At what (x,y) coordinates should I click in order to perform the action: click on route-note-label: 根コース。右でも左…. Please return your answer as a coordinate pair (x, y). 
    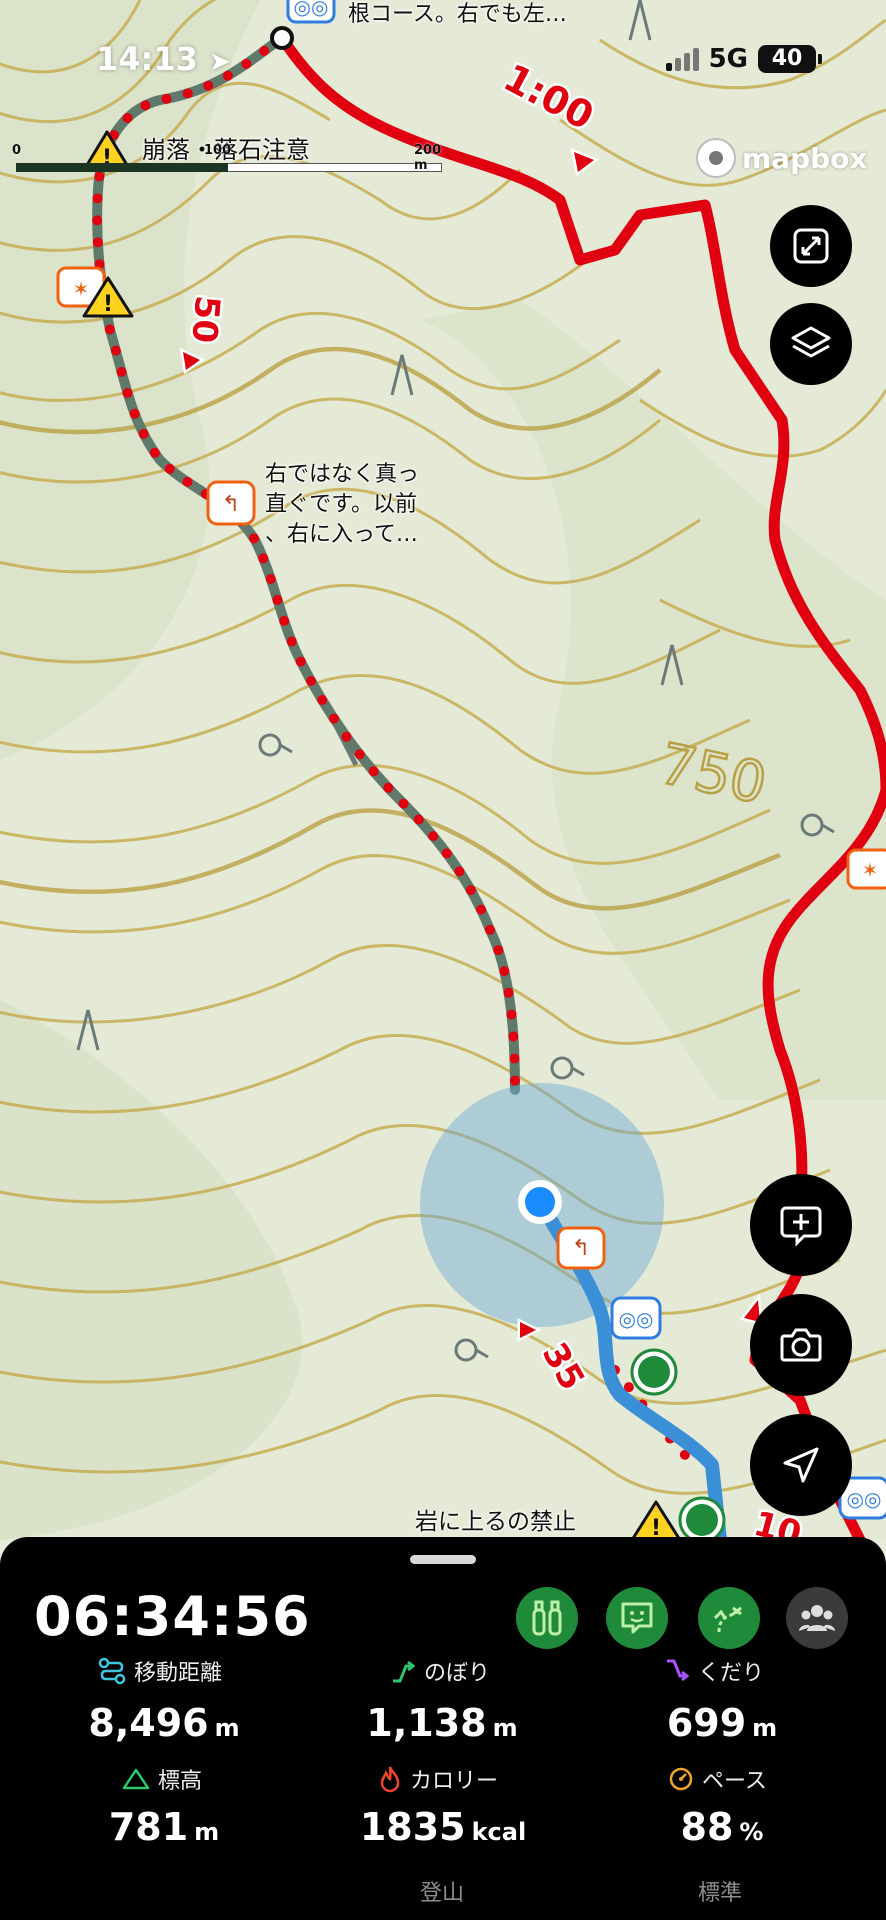
    Looking at the image, I should click on (457, 14).